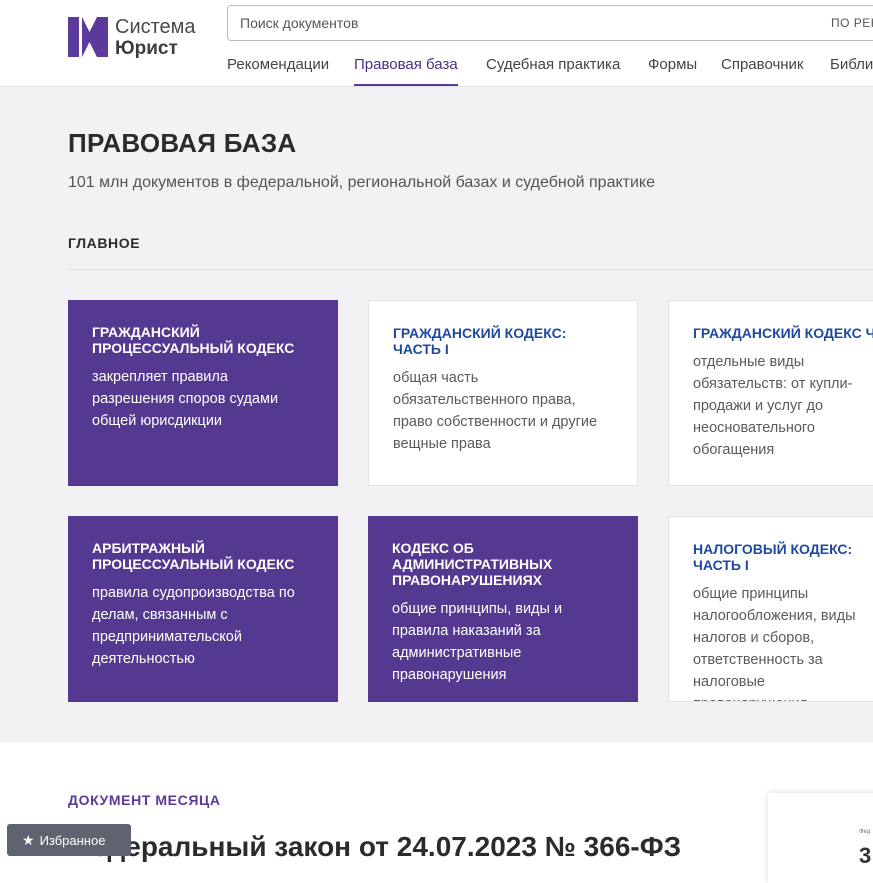  Describe the element at coordinates (104, 243) in the screenshot. I see `group-title: ГЛАВНОЕ` at that location.